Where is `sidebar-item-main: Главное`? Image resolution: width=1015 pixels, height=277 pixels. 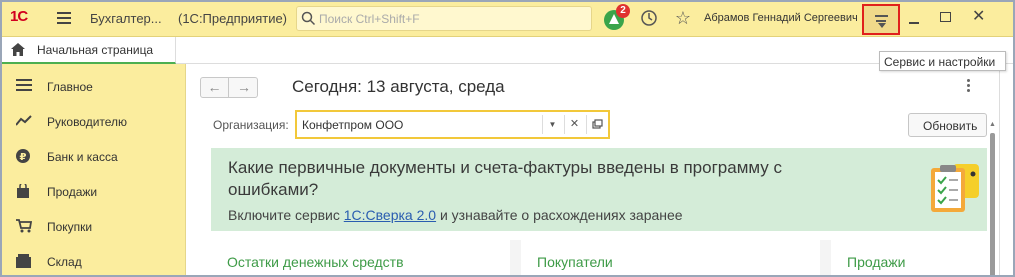 sidebar-item-main: Главное is located at coordinates (93, 84).